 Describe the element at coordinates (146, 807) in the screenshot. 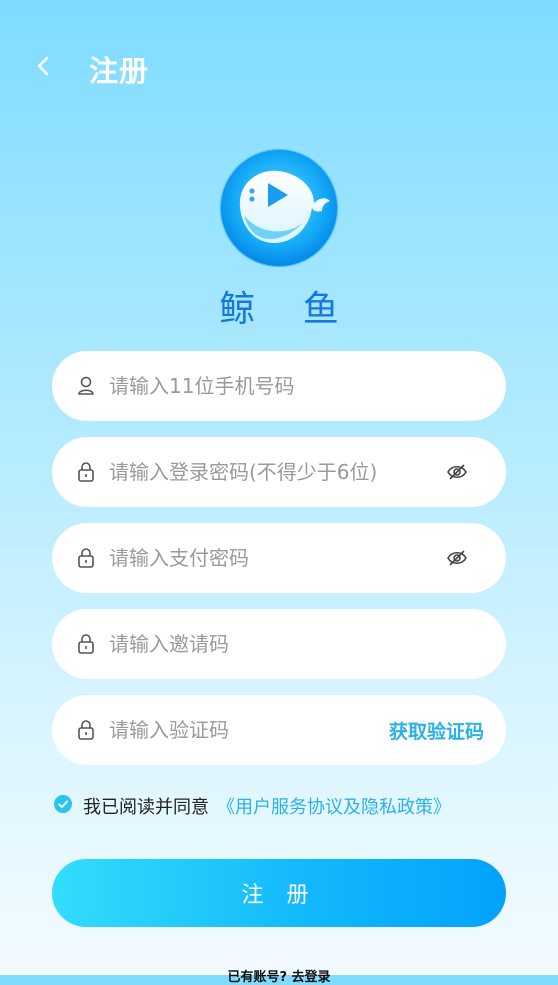

I see `agreement-text: 我已阅读并同意` at that location.